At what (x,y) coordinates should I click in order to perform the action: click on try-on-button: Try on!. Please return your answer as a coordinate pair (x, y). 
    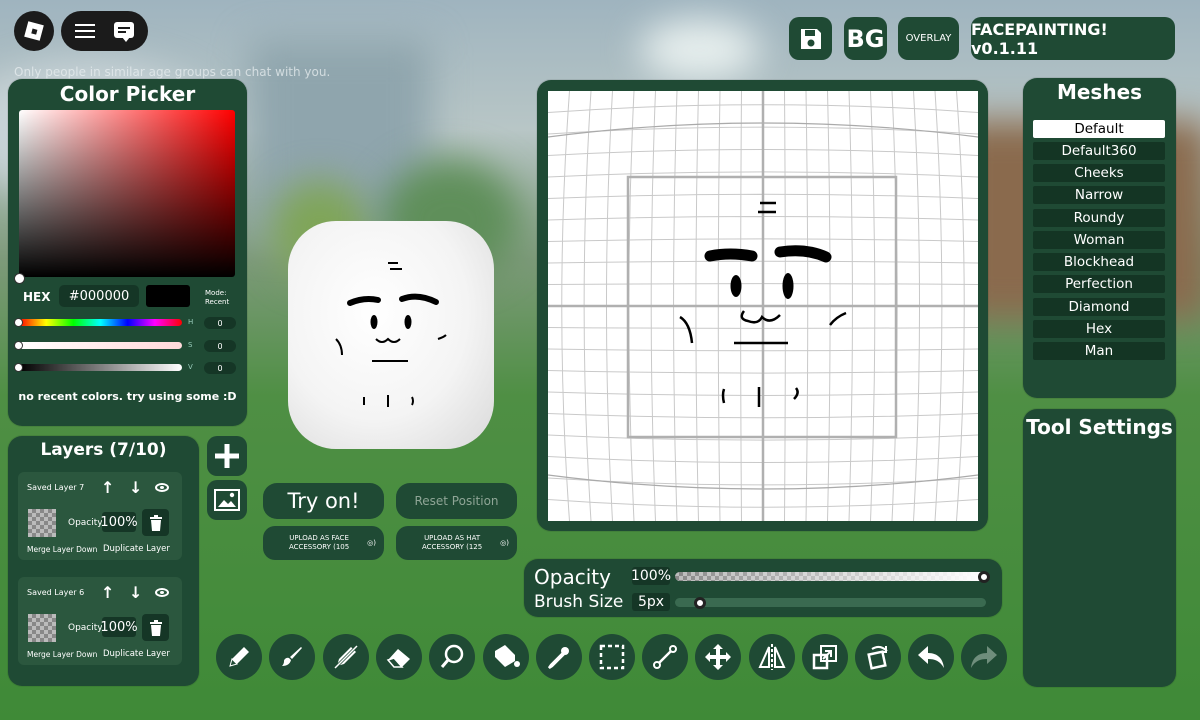
    Looking at the image, I should click on (323, 501).